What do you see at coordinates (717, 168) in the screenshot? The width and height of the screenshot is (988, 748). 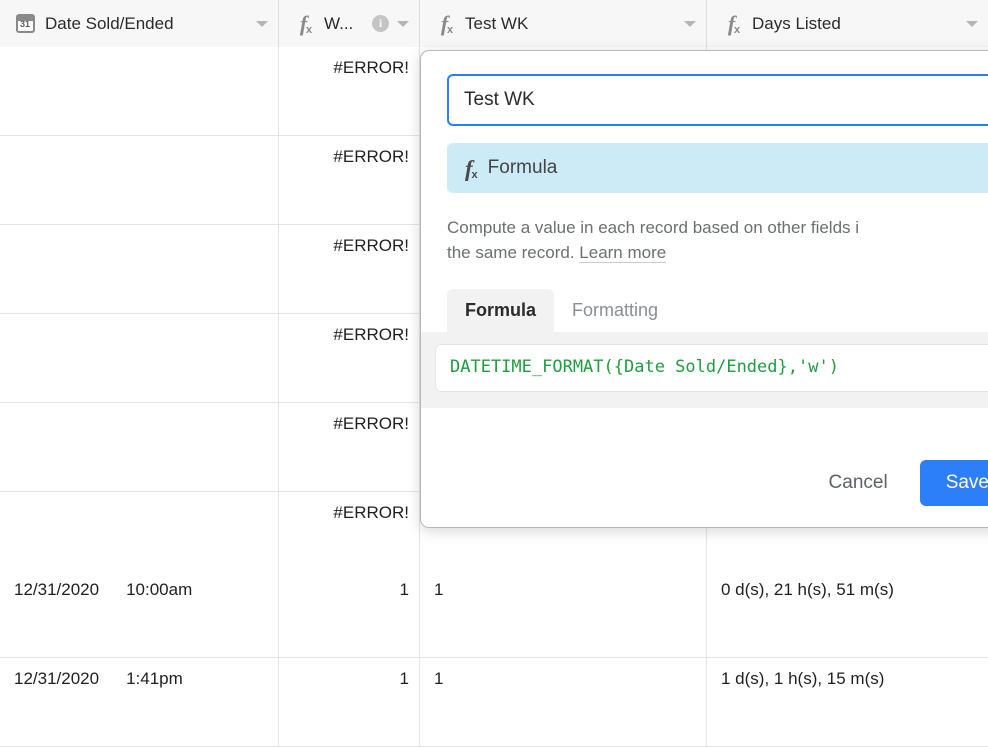 I see `field-type-select: fx Formula` at bounding box center [717, 168].